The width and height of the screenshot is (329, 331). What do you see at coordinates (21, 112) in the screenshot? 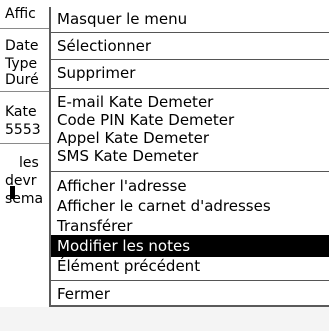
I see `bg-line-name: Kate` at bounding box center [21, 112].